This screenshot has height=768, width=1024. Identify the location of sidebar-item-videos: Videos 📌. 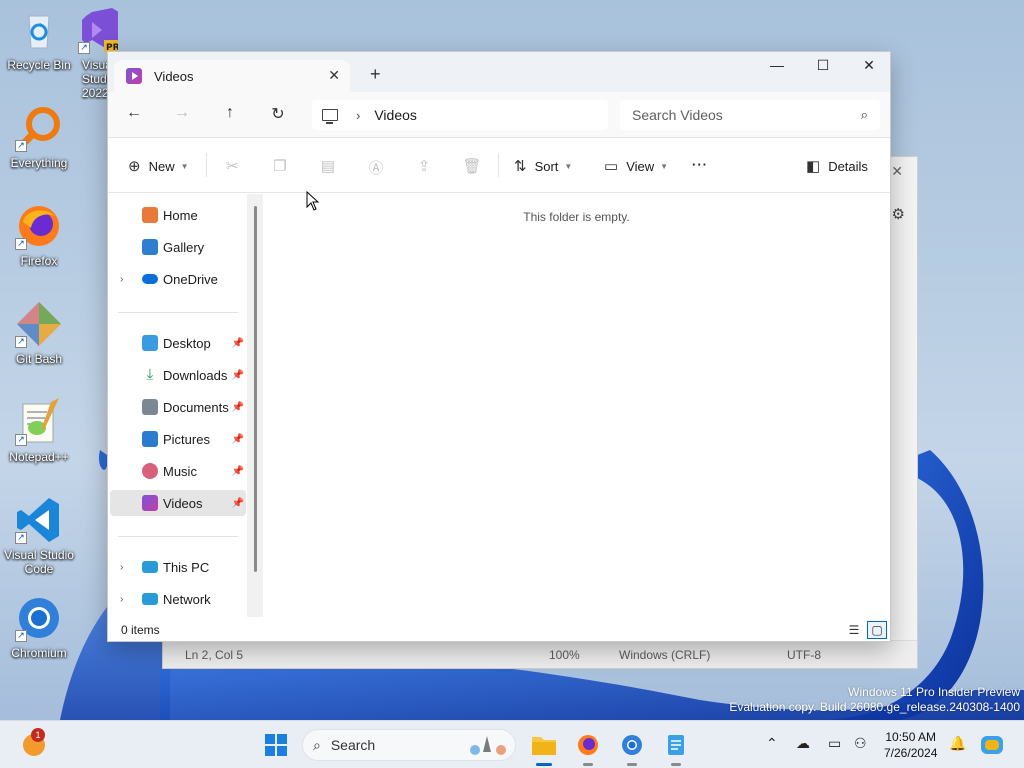
(178, 503).